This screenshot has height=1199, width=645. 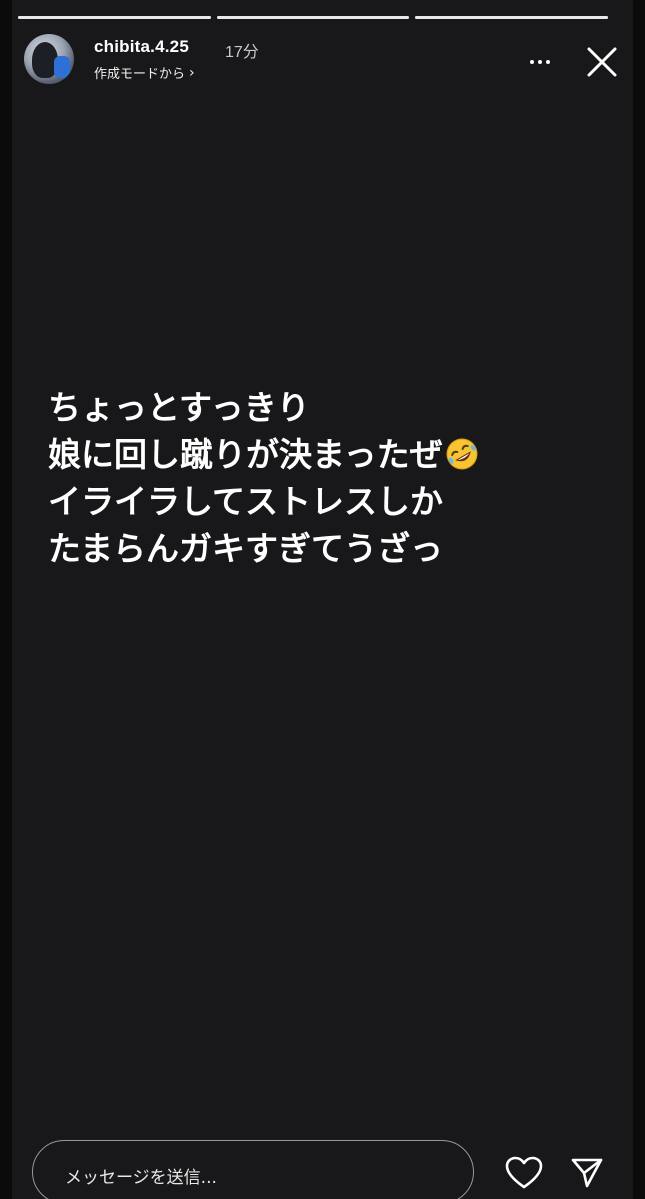 I want to click on like-button, so click(x=524, y=1173).